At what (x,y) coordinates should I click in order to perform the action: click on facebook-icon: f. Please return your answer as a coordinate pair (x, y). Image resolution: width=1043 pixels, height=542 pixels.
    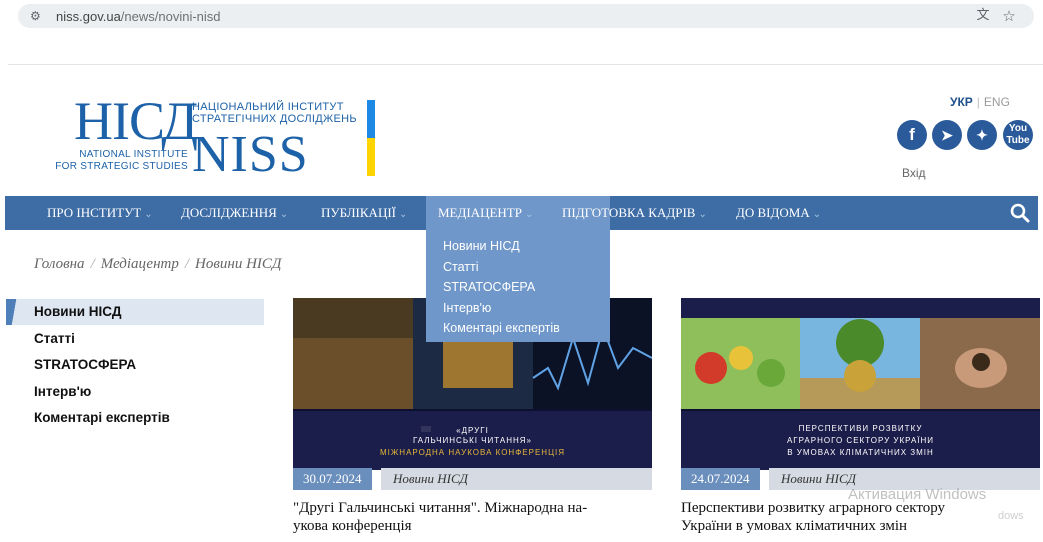
    Looking at the image, I should click on (912, 135).